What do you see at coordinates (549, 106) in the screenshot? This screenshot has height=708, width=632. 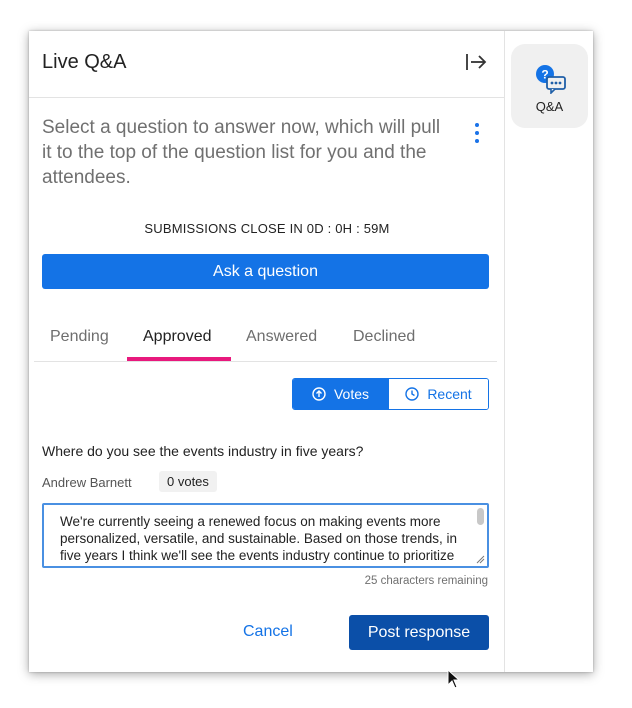 I see `rail-qa-label: Q&A` at bounding box center [549, 106].